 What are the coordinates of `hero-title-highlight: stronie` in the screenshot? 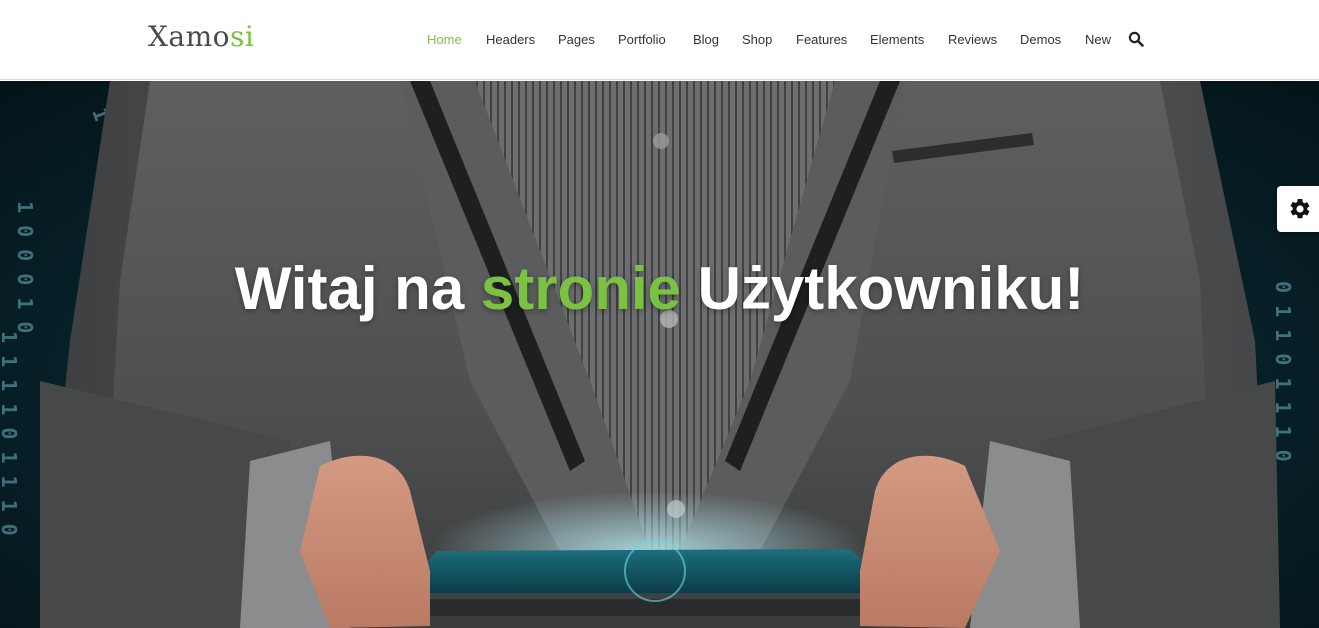 It's located at (580, 288).